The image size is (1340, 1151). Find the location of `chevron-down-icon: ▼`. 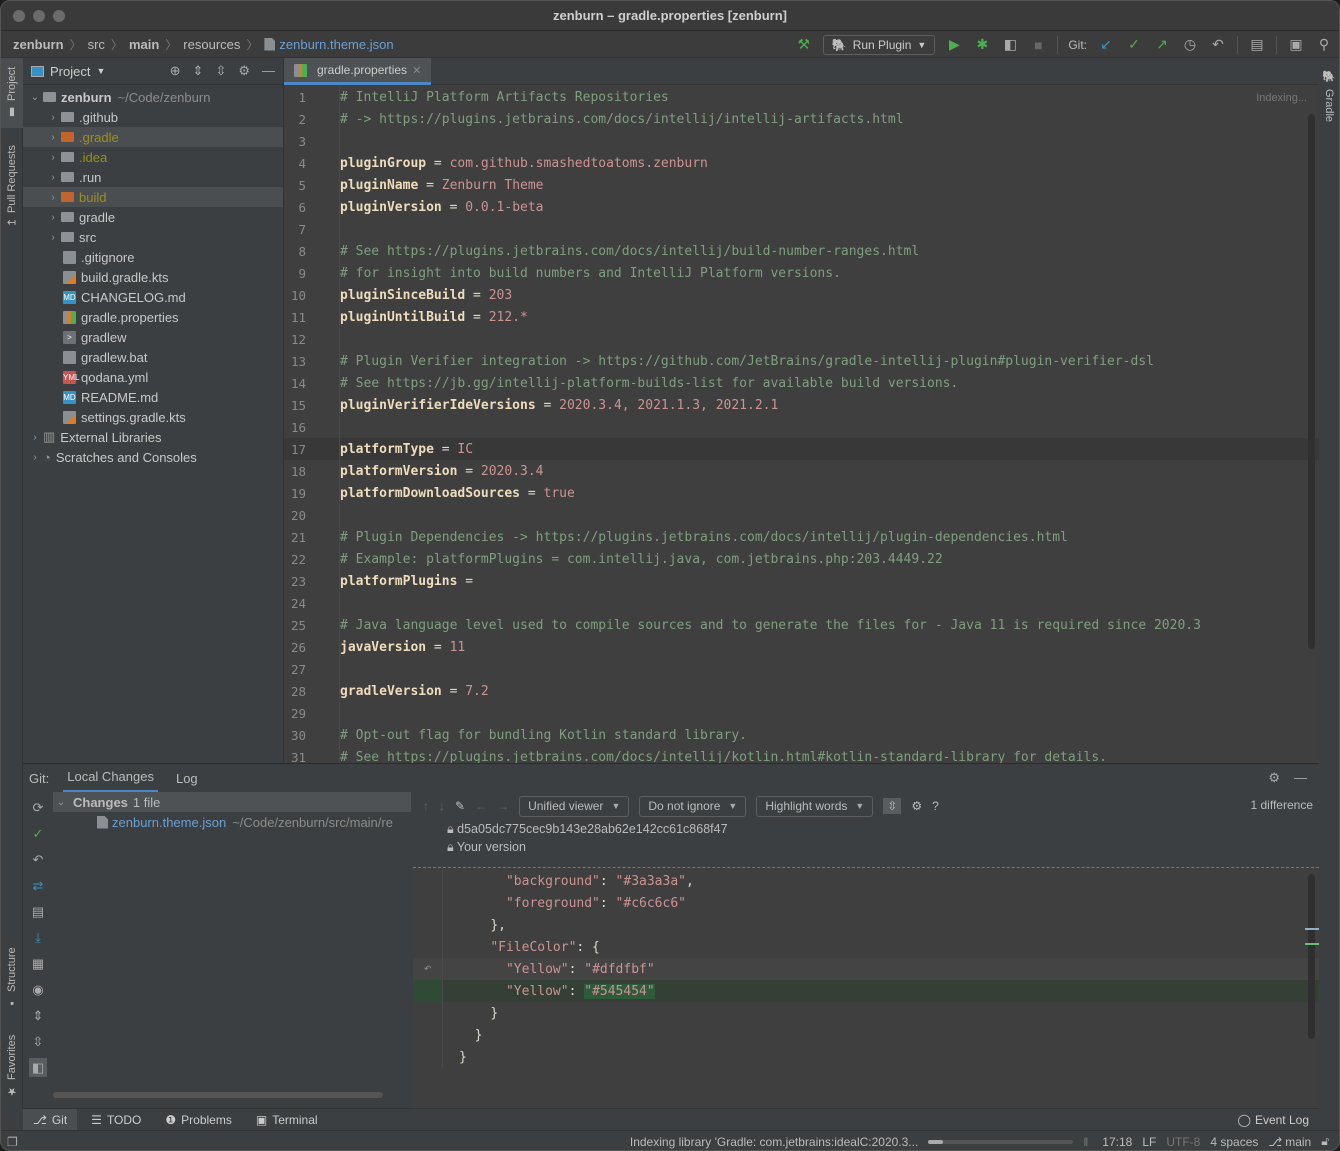

chevron-down-icon: ▼ is located at coordinates (100, 71).